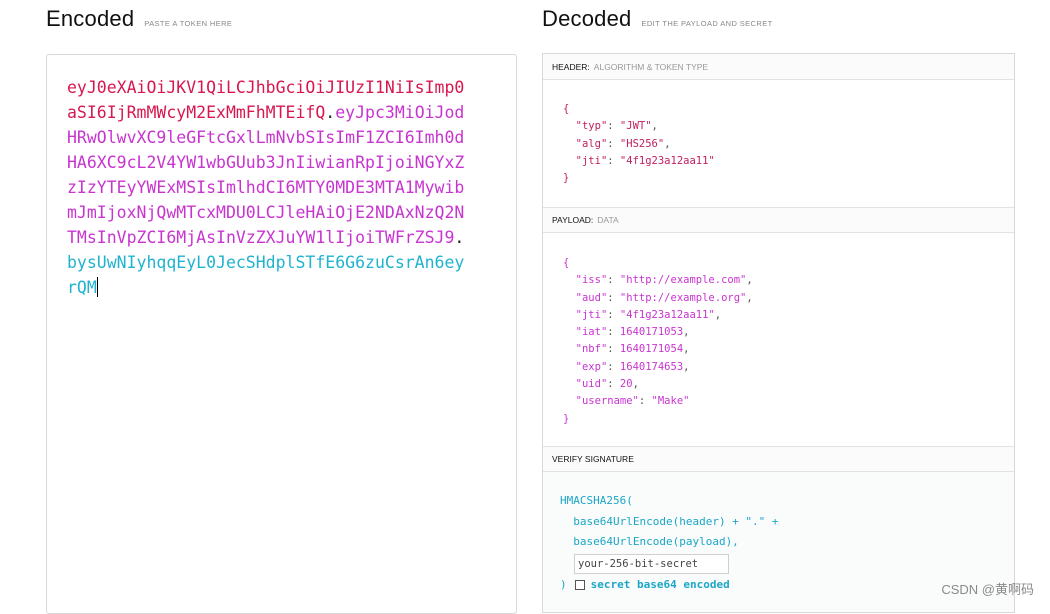 The width and height of the screenshot is (1050, 614). What do you see at coordinates (97, 287) in the screenshot?
I see `text-cursor` at bounding box center [97, 287].